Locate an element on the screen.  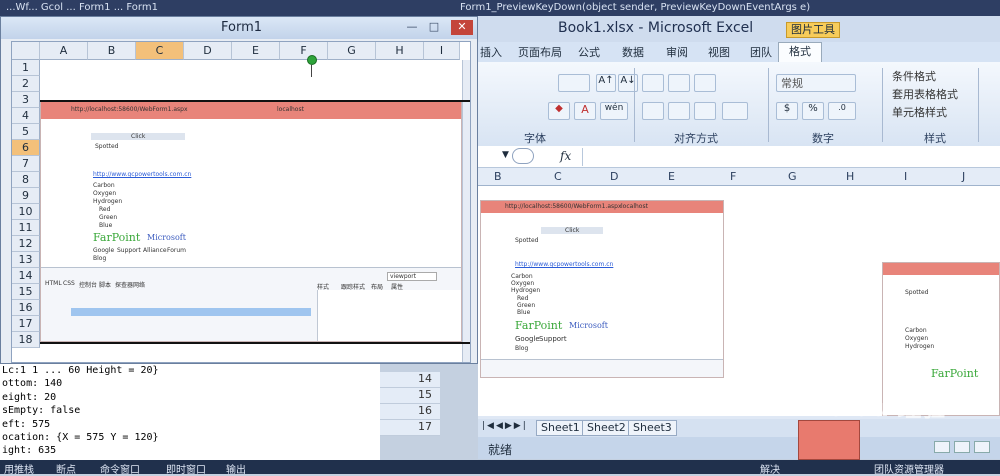
tab-formulas: 公式 is located at coordinates (589, 52).